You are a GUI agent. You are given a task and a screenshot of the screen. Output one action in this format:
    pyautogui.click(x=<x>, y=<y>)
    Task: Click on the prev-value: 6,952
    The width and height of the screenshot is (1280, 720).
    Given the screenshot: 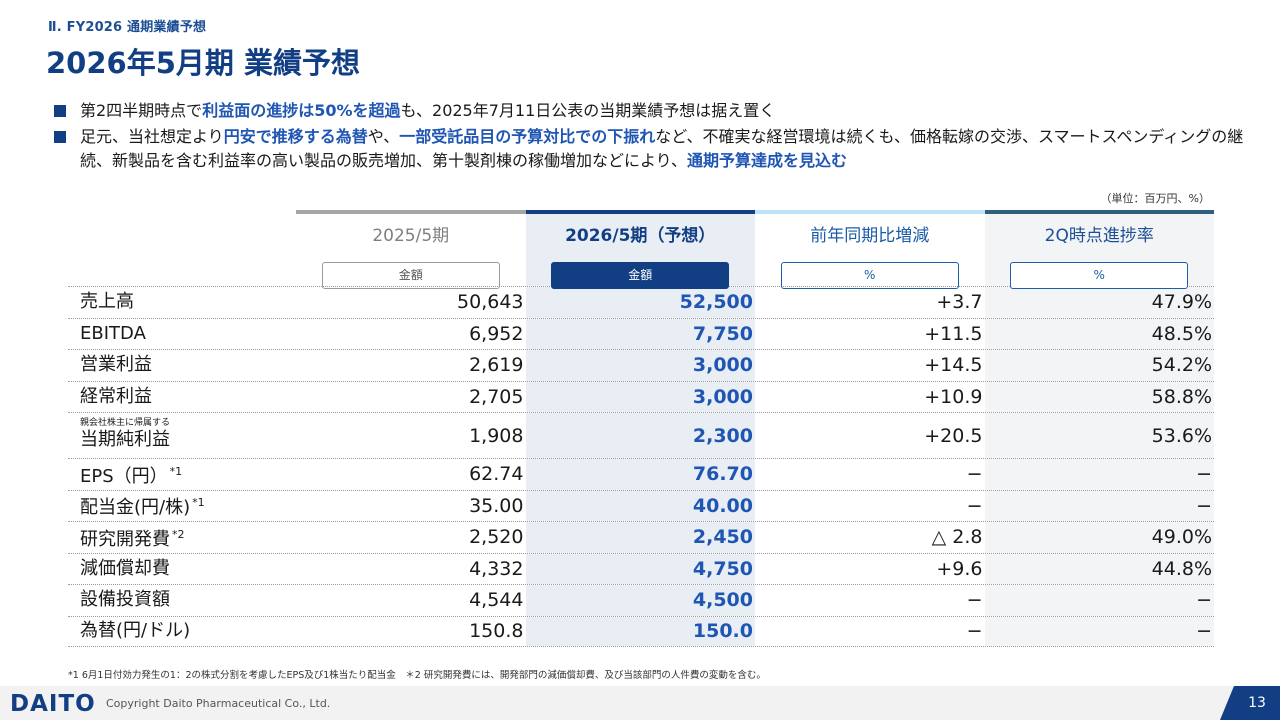 What is the action you would take?
    pyautogui.click(x=496, y=333)
    